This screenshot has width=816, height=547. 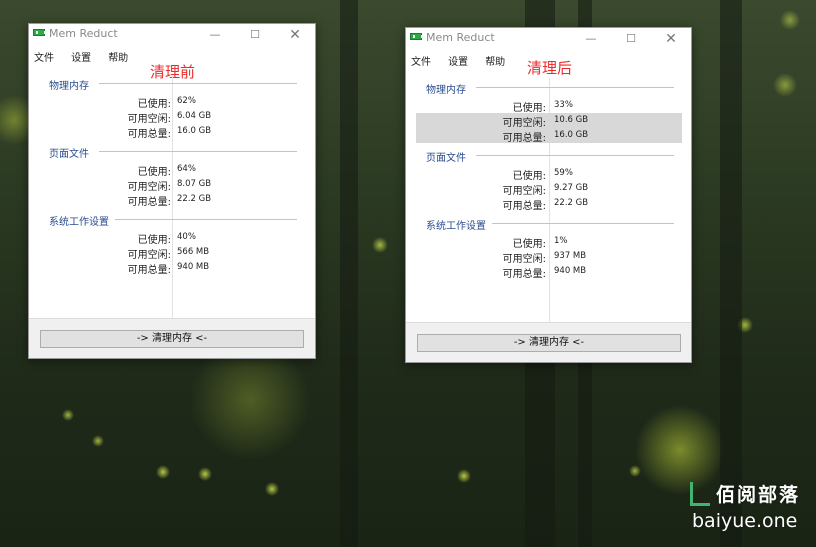 I want to click on logo-icon, so click(x=700, y=494).